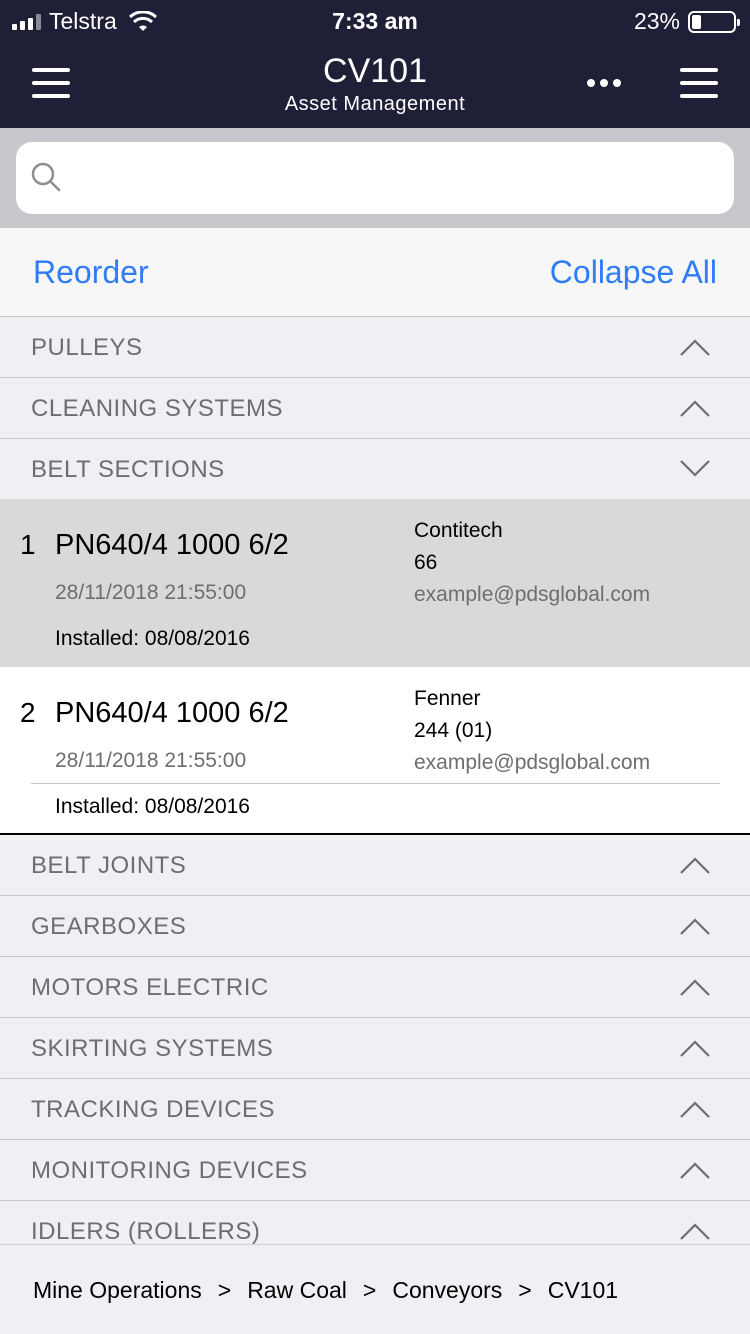 The height and width of the screenshot is (1334, 750). I want to click on section-header-belt-sections: BELT SECTIONS, so click(375, 469).